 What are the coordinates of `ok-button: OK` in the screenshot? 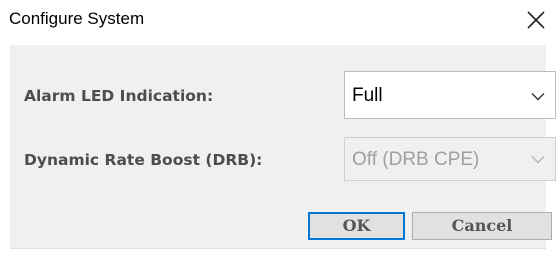 It's located at (356, 226).